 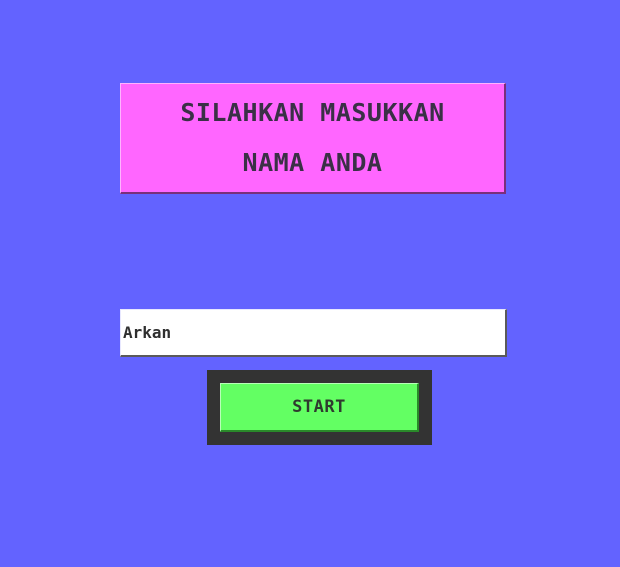 What do you see at coordinates (312, 112) in the screenshot?
I see `title-line-1: SILAHKAN MASUKKAN` at bounding box center [312, 112].